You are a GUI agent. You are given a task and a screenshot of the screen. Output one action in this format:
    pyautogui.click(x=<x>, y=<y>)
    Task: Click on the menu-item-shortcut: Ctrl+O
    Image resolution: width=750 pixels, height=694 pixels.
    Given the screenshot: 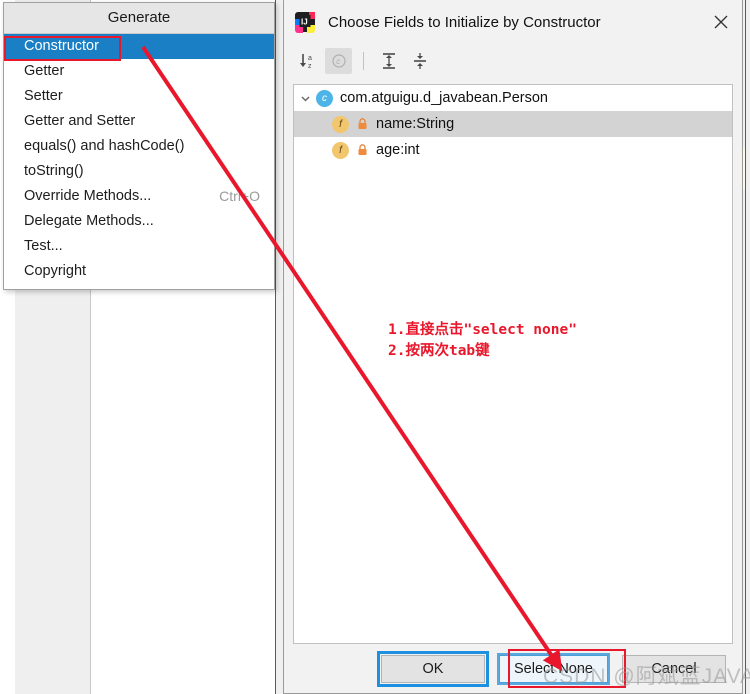 What is the action you would take?
    pyautogui.click(x=239, y=196)
    